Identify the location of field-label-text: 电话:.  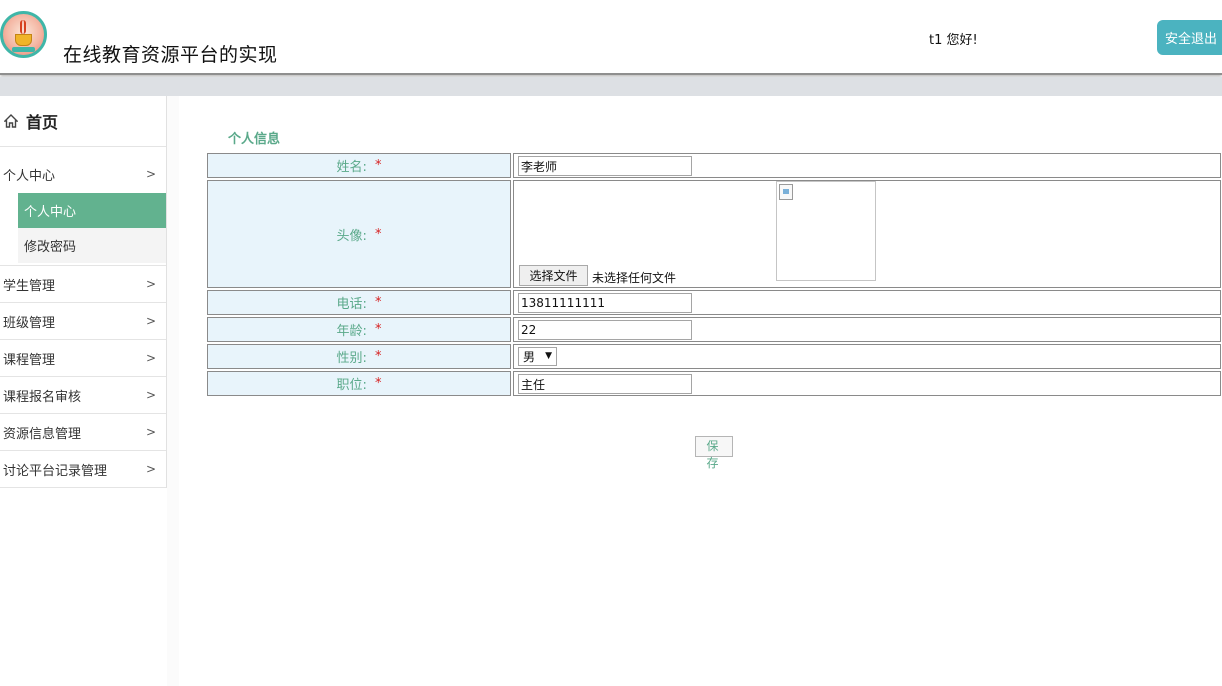
(351, 304).